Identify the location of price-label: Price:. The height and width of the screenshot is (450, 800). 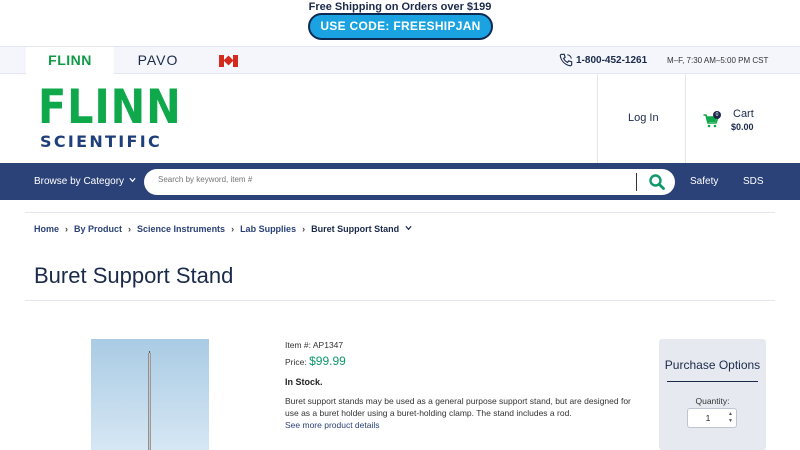
(296, 362).